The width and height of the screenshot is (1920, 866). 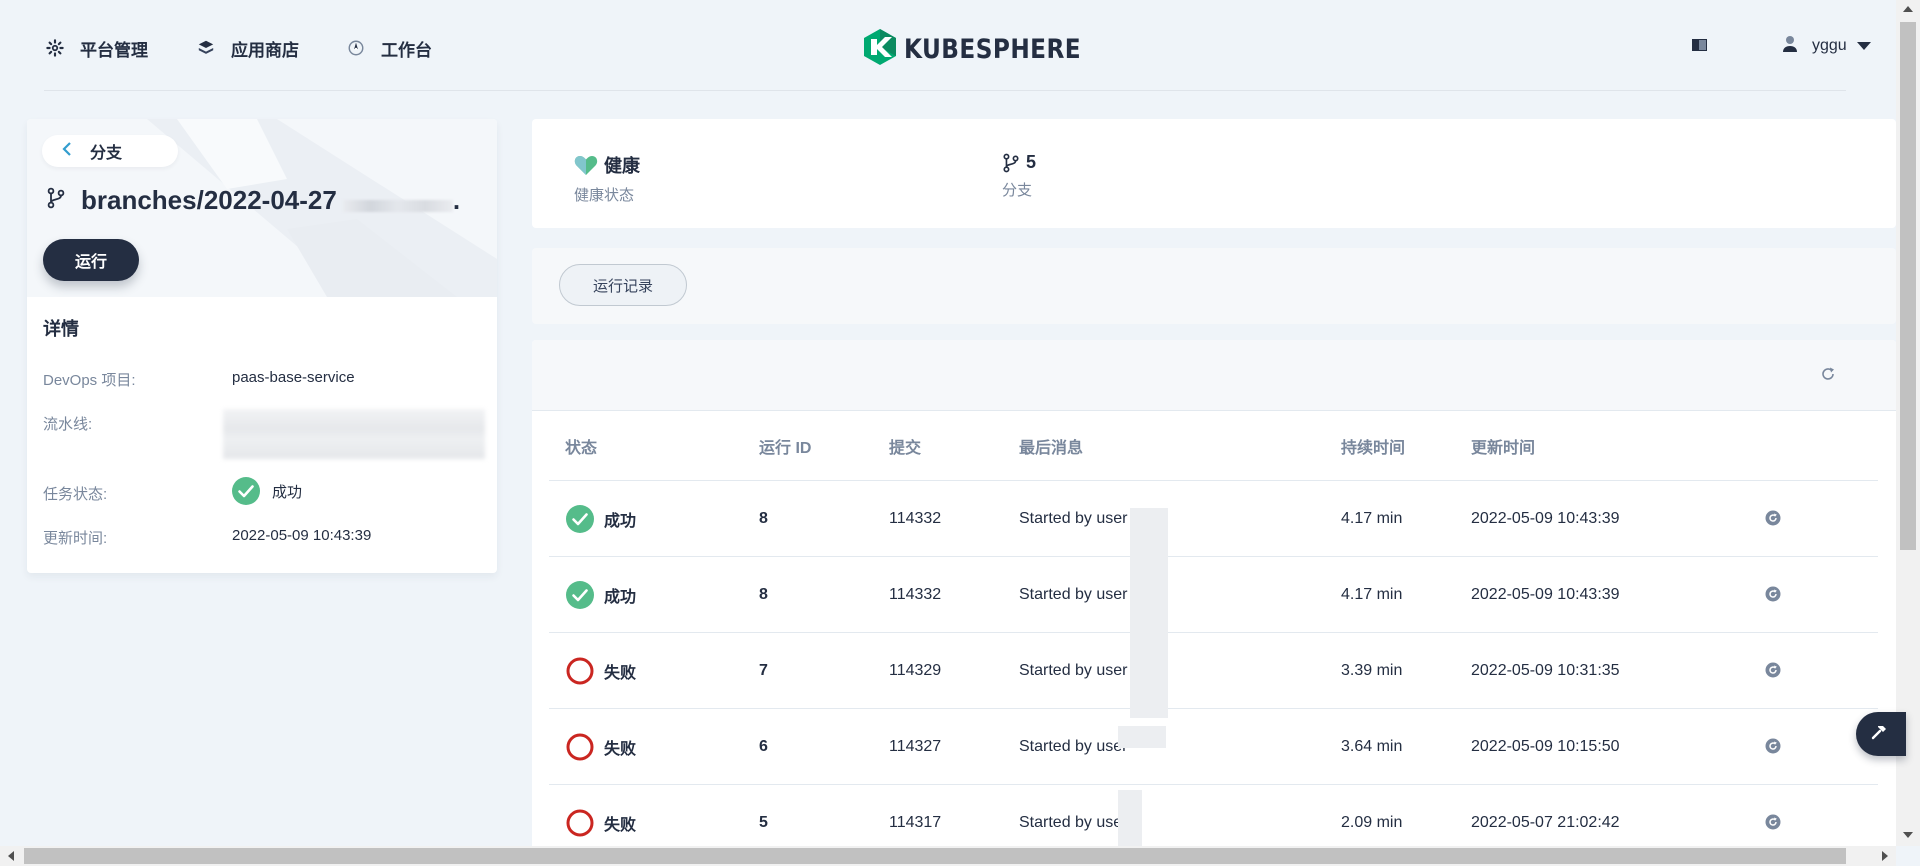 I want to click on nav-workbench-label: 工作台, so click(x=406, y=50).